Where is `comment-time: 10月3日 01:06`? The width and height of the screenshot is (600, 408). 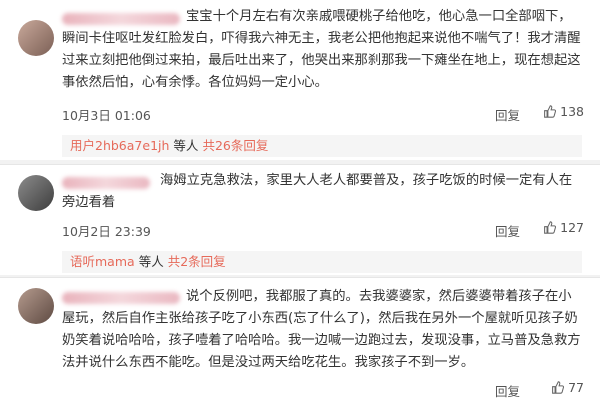
comment-time: 10月3日 01:06 is located at coordinates (106, 115).